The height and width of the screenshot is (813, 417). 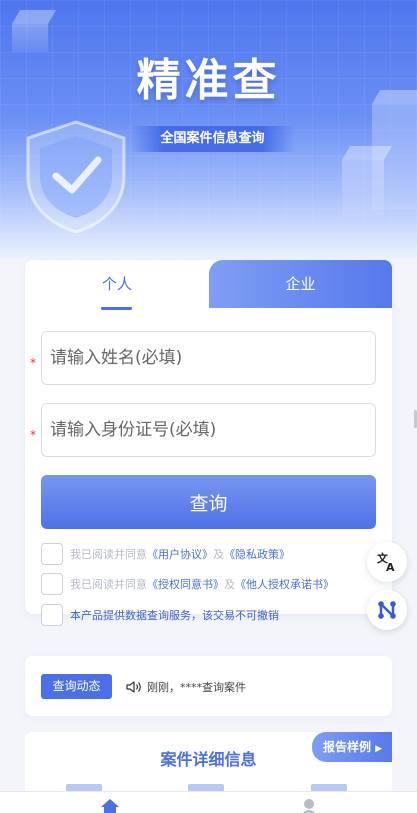 I want to click on tab-company-label: 企业, so click(x=300, y=284).